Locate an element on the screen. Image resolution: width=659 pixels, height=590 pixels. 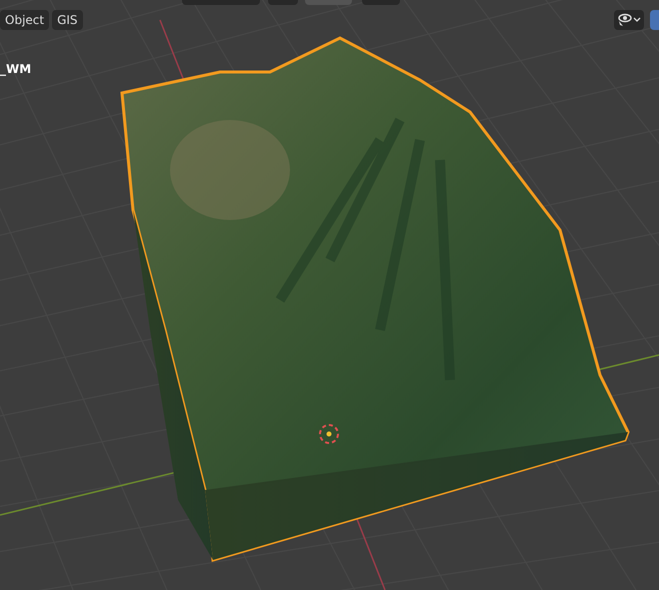
header-menu-button: Object is located at coordinates (25, 20).